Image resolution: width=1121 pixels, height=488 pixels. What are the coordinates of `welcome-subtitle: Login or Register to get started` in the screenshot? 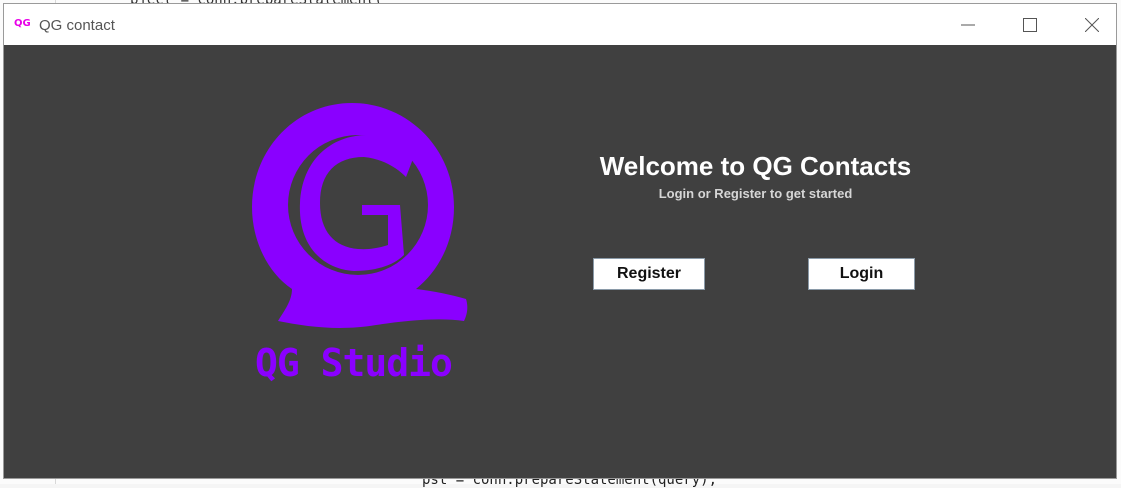 It's located at (755, 193).